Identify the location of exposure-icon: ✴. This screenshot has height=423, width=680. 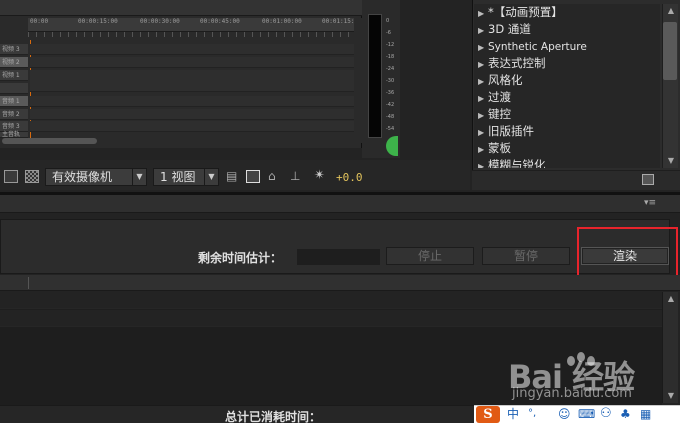
(321, 176).